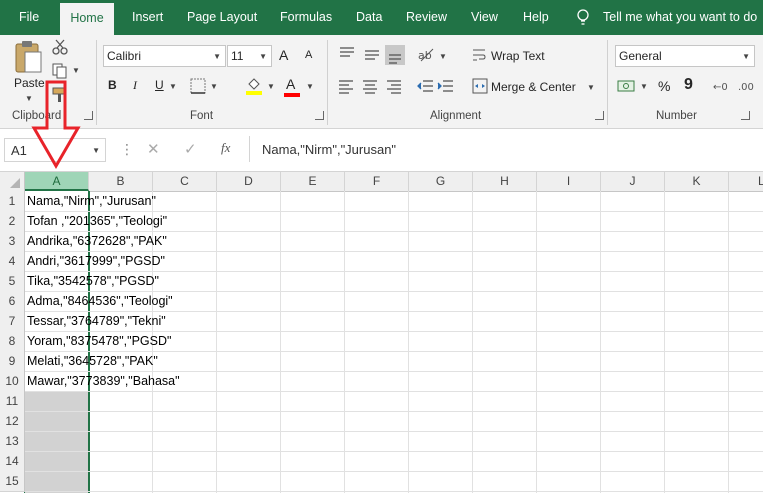 The width and height of the screenshot is (763, 493). I want to click on fill-color-dropdown-icon: ▼, so click(271, 86).